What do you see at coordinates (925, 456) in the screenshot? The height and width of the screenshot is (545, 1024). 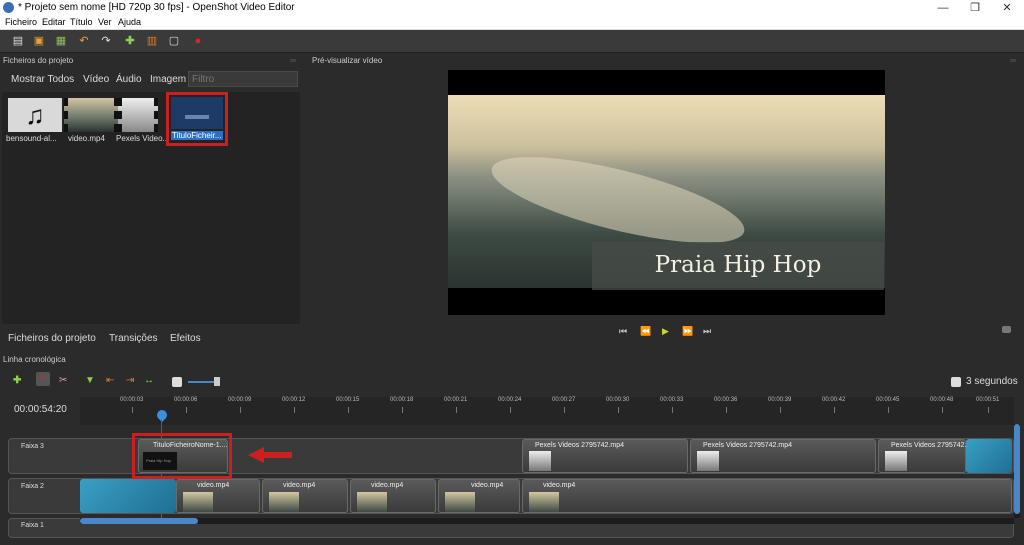 I see `video-clip: Pexels Videos 2795742.m` at bounding box center [925, 456].